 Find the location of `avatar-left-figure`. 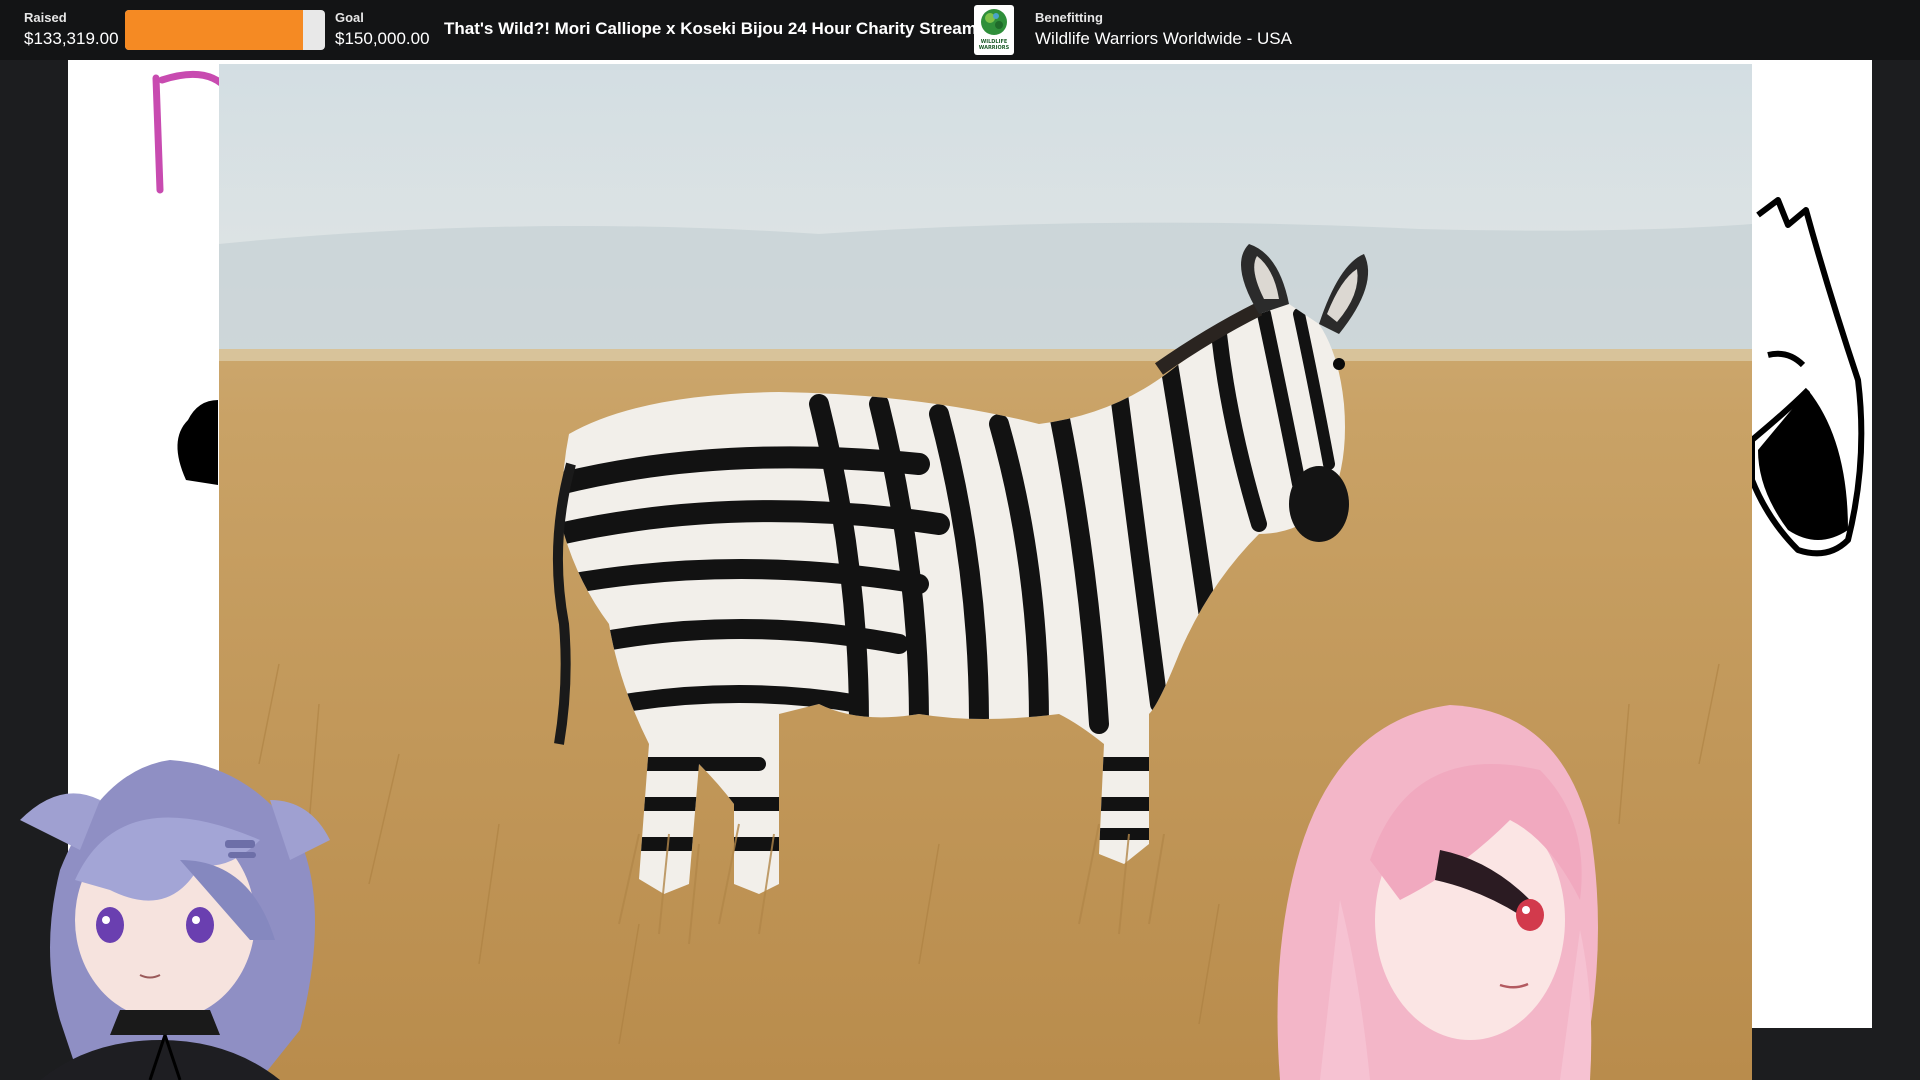

avatar-left-figure is located at coordinates (175, 920).